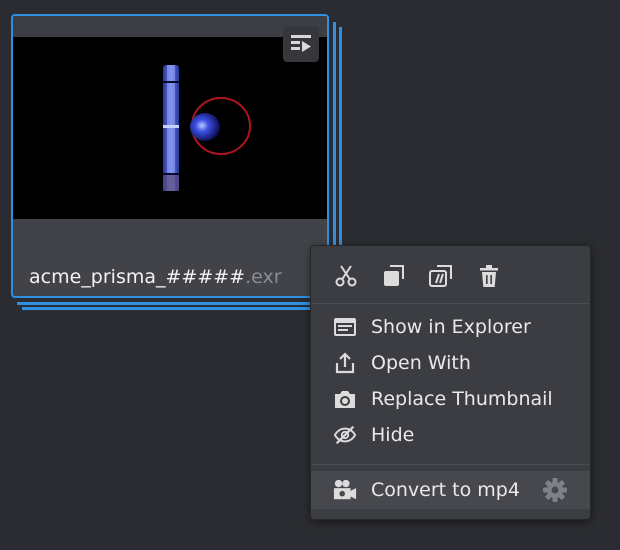  I want to click on copy-button, so click(394, 276).